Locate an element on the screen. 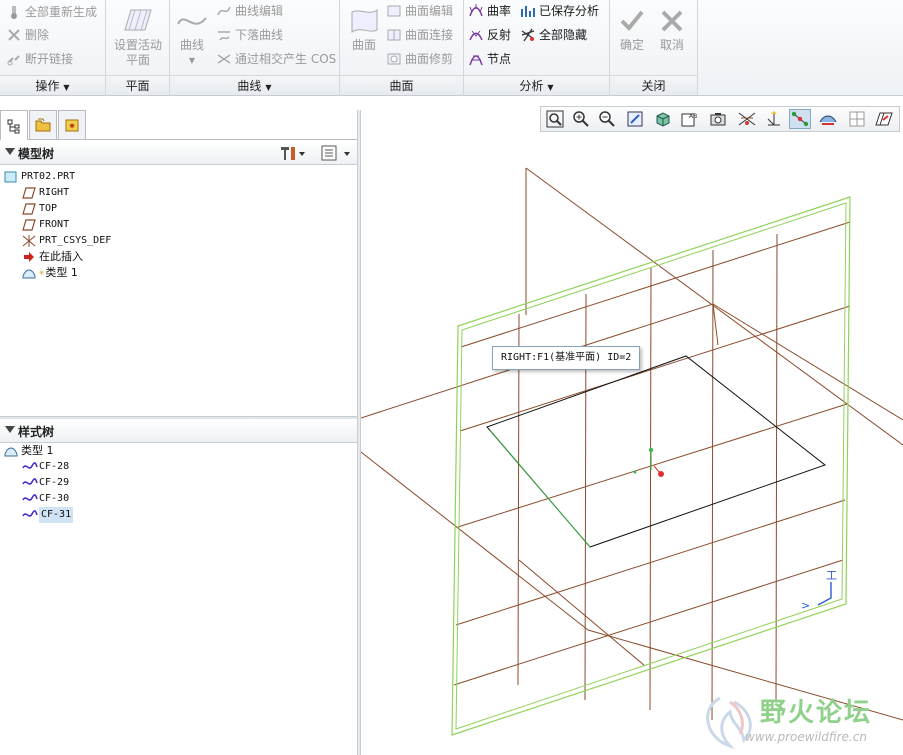 The height and width of the screenshot is (755, 903). style-tree-item-cf29: CF-29 is located at coordinates (45, 483).